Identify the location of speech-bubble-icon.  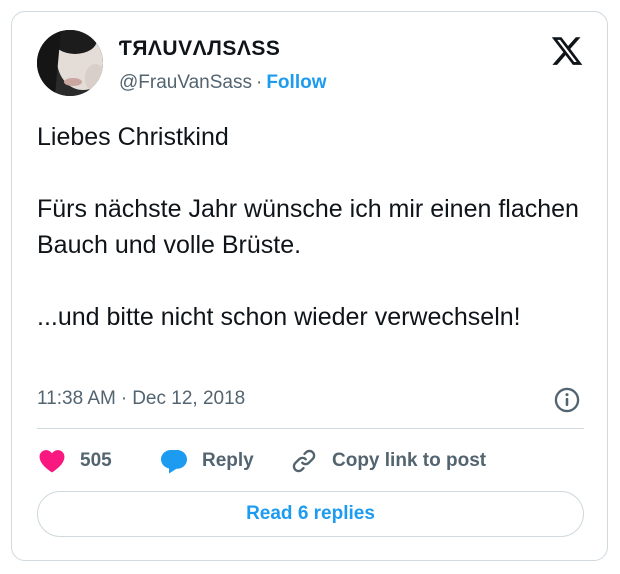
(174, 462).